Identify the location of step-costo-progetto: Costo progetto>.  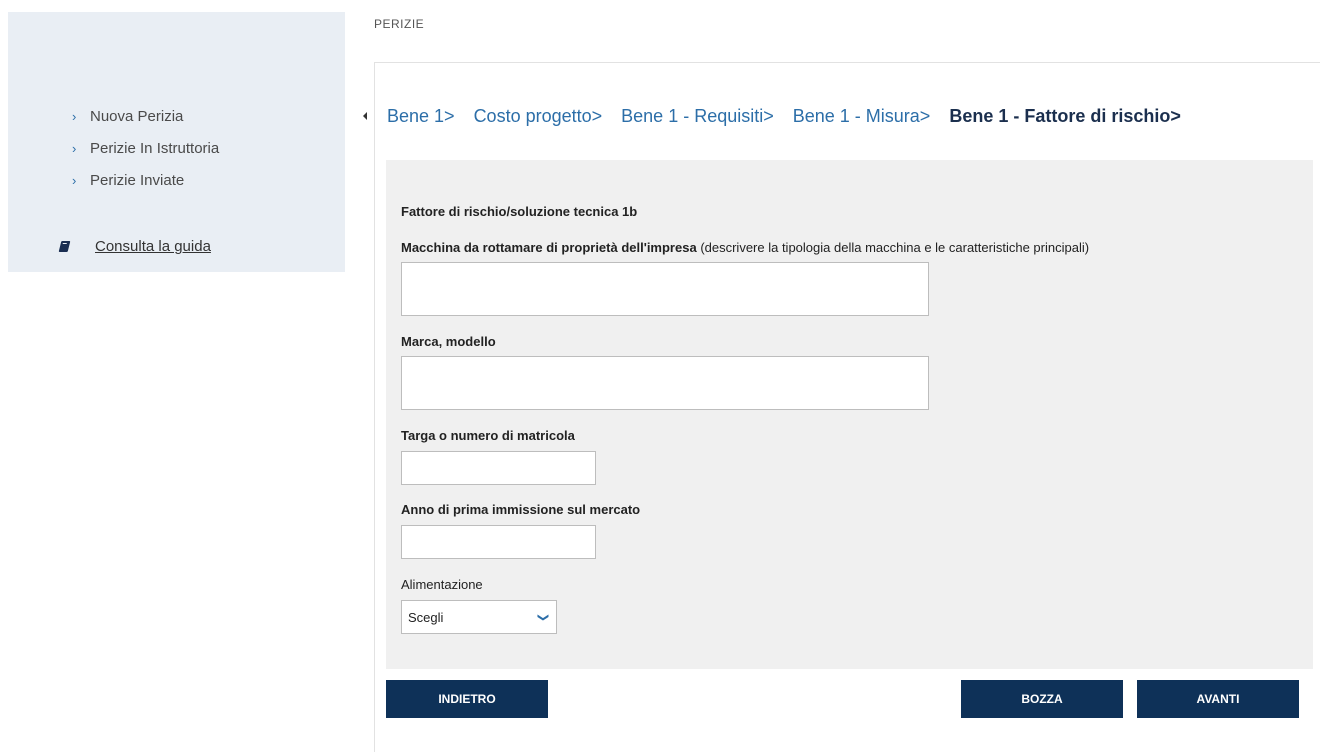
(538, 116).